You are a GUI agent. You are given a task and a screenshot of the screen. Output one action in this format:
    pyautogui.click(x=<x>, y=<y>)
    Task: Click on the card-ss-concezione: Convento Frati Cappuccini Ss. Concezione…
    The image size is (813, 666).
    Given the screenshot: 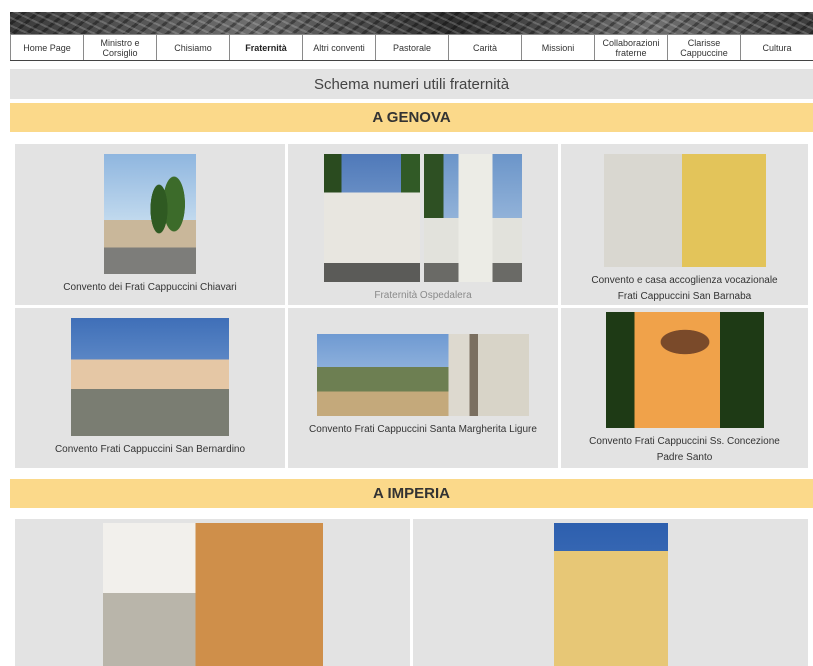 What is the action you would take?
    pyautogui.click(x=684, y=387)
    